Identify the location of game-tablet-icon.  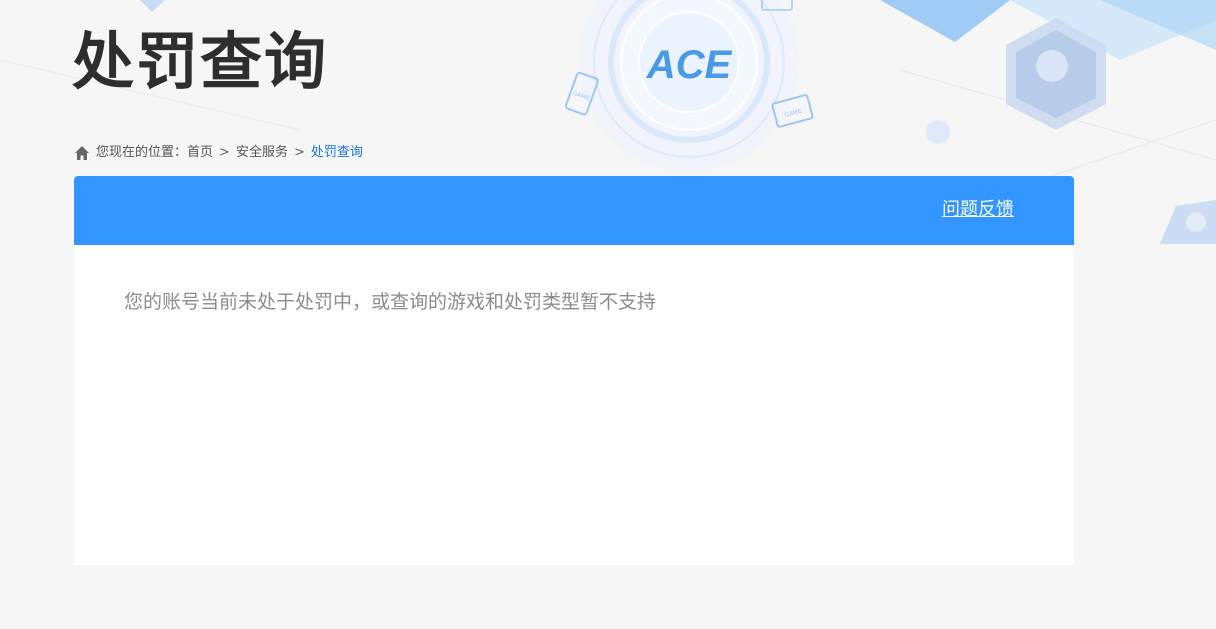
(777, 5).